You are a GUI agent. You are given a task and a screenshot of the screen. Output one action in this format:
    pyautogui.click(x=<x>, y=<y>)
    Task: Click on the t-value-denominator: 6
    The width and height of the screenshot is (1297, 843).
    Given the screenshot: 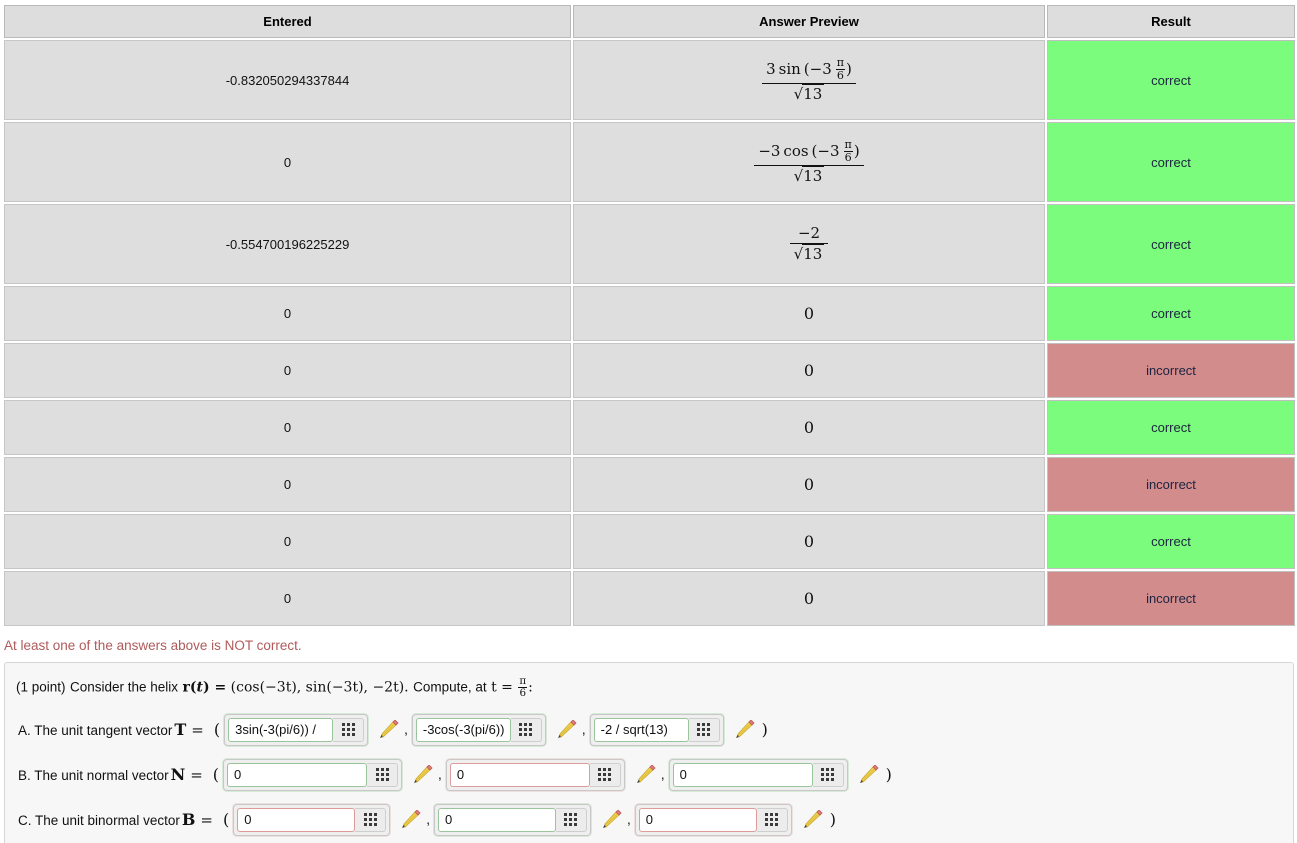 What is the action you would take?
    pyautogui.click(x=523, y=692)
    